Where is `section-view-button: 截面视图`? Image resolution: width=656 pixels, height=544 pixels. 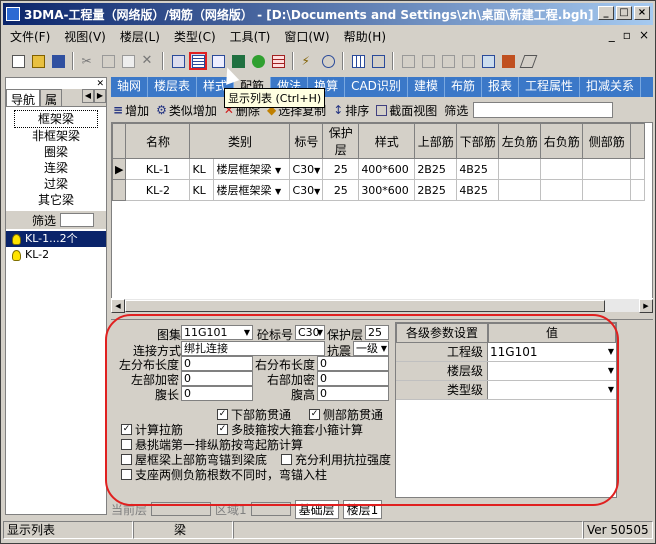 section-view-button: 截面视图 is located at coordinates (406, 110).